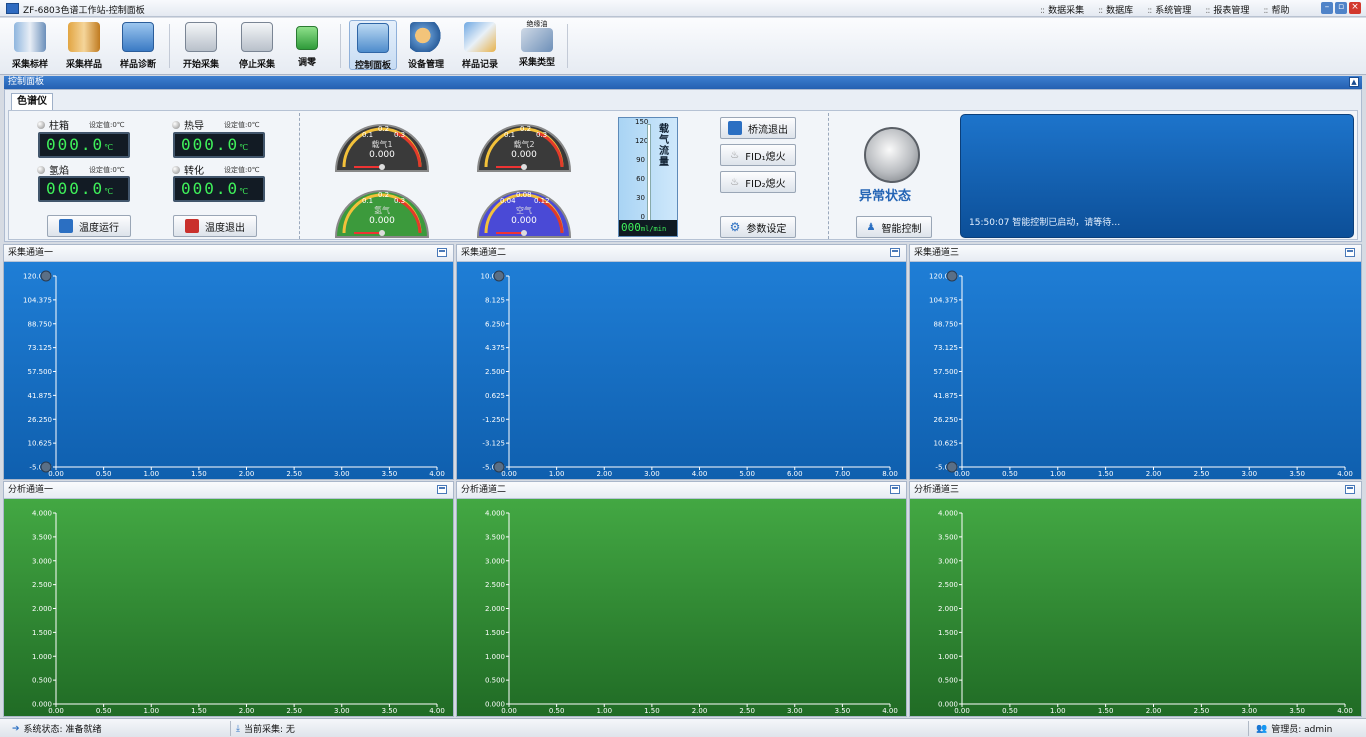  What do you see at coordinates (495, 633) in the screenshot?
I see `y-tick-label: 1.500` at bounding box center [495, 633].